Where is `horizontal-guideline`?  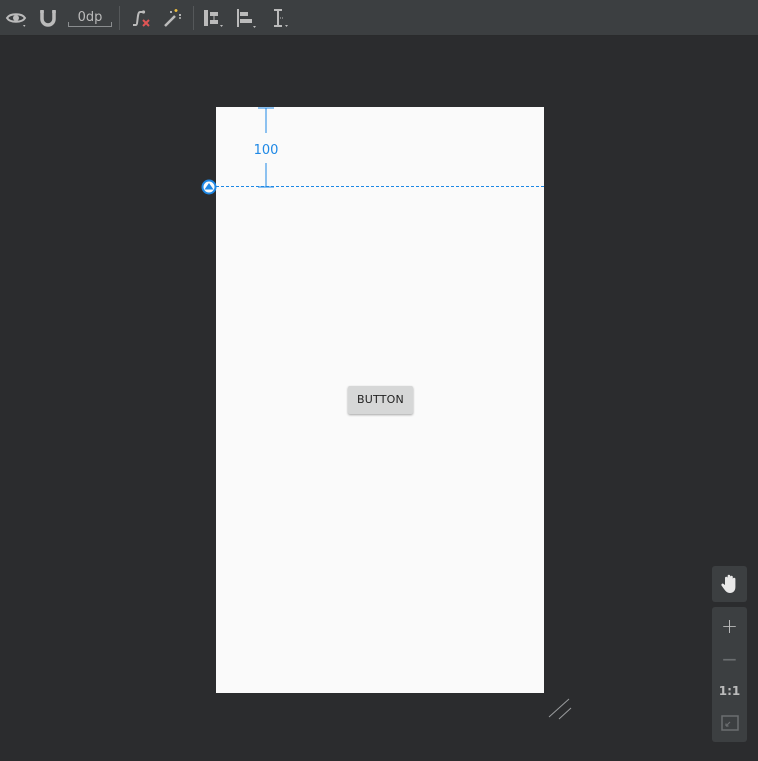 horizontal-guideline is located at coordinates (380, 186).